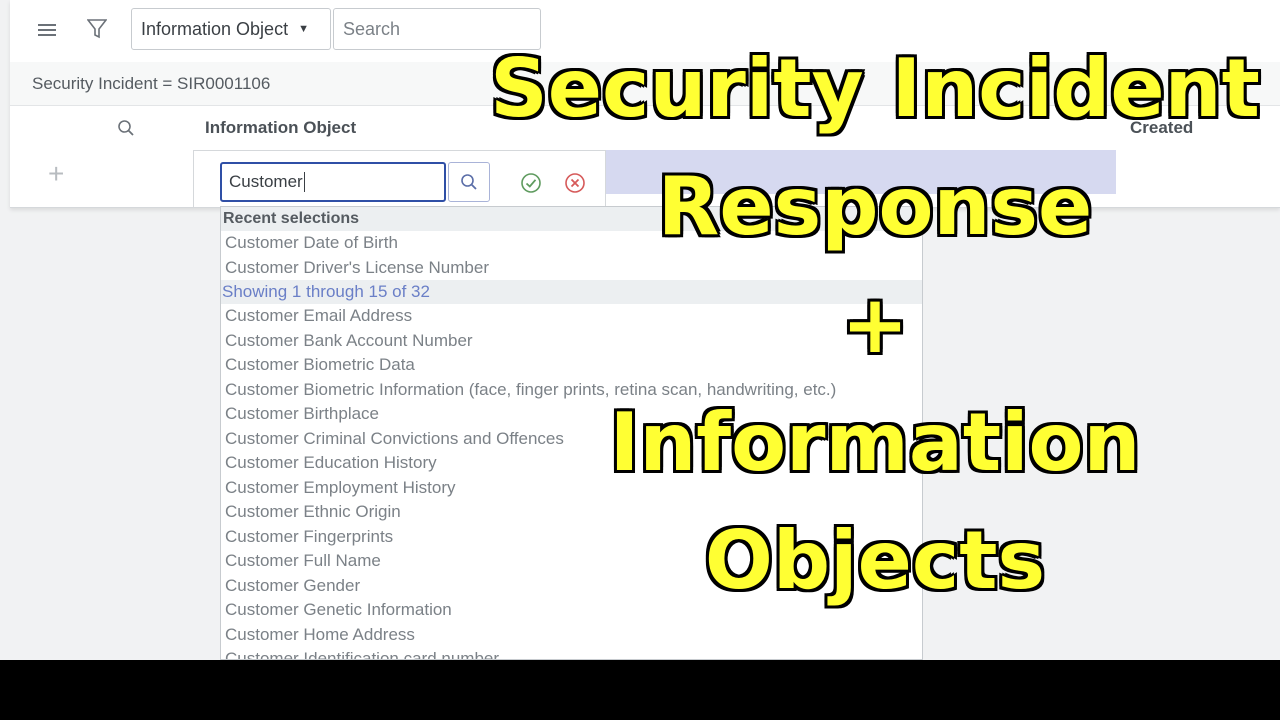  Describe the element at coordinates (571, 243) in the screenshot. I see `list-item: Customer Date of Birth` at that location.